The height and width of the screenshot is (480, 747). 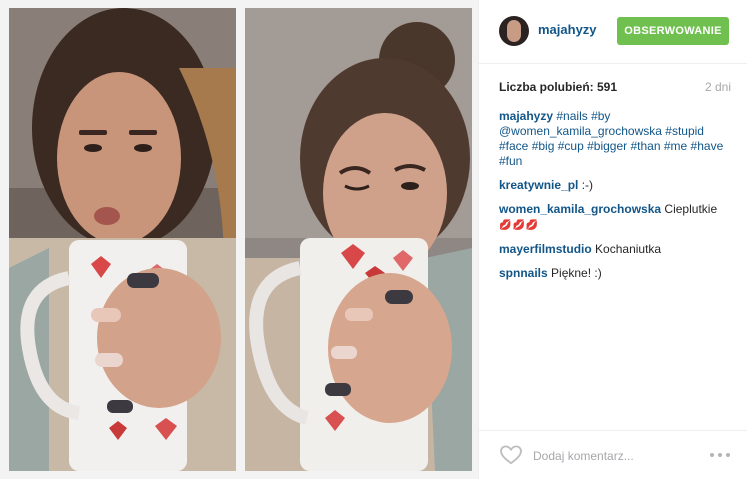 I want to click on ellipsis-icon, so click(x=720, y=455).